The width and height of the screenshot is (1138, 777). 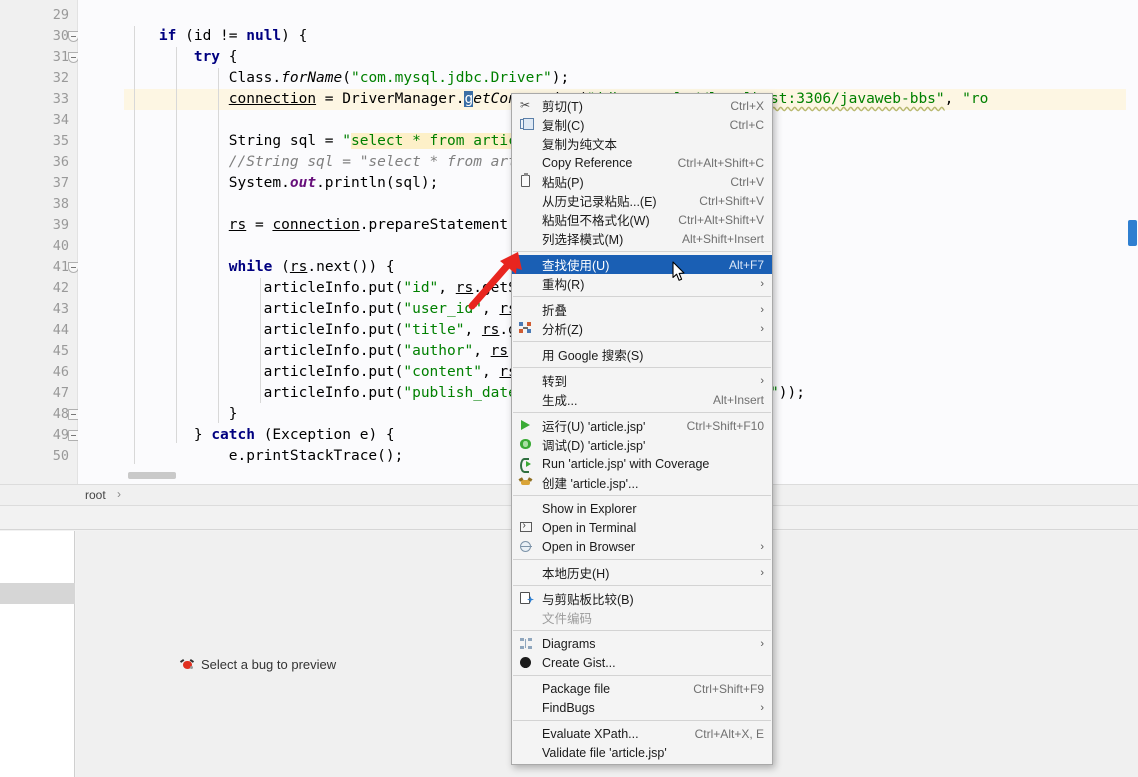 I want to click on menu-item-label: Show in Explorer, so click(x=589, y=508).